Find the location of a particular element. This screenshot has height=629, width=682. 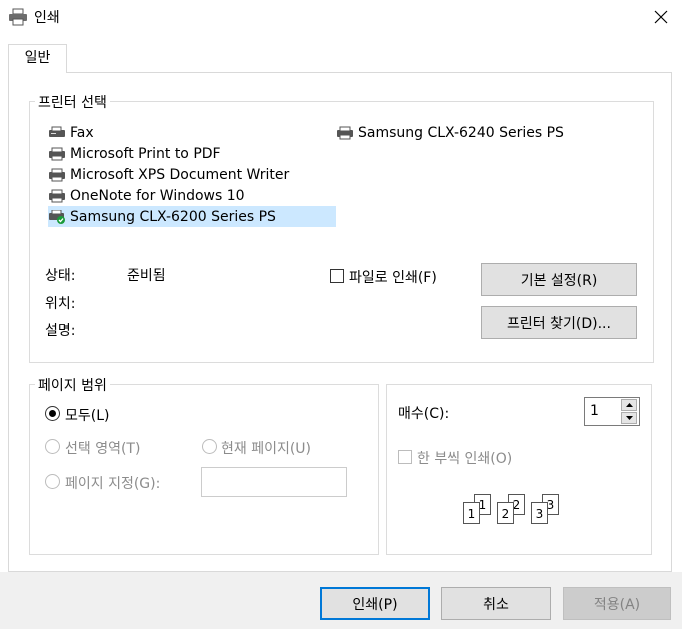

close-icon is located at coordinates (661, 17).